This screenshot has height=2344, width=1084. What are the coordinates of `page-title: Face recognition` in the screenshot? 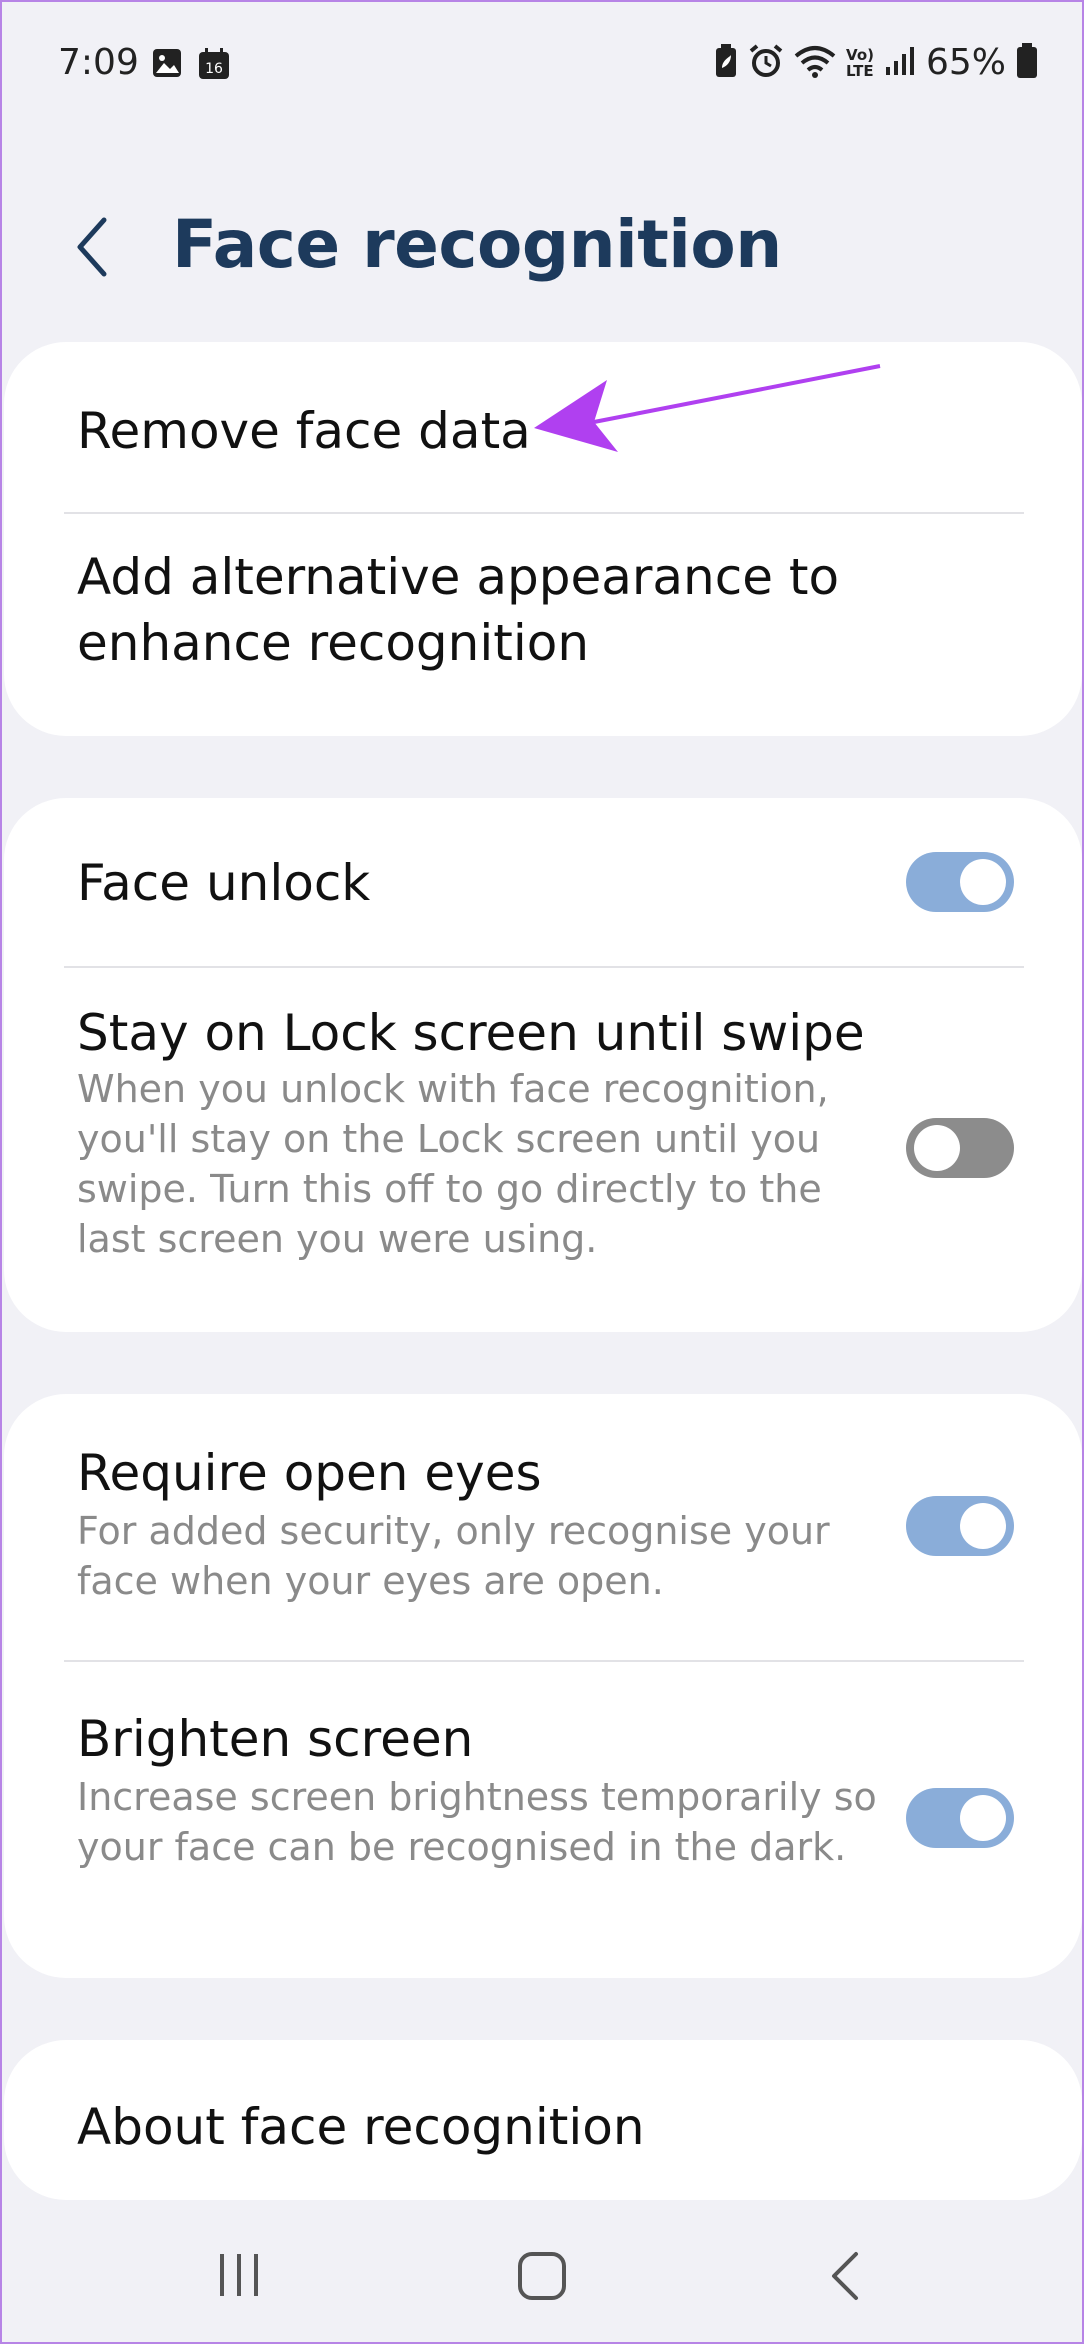 It's located at (477, 244).